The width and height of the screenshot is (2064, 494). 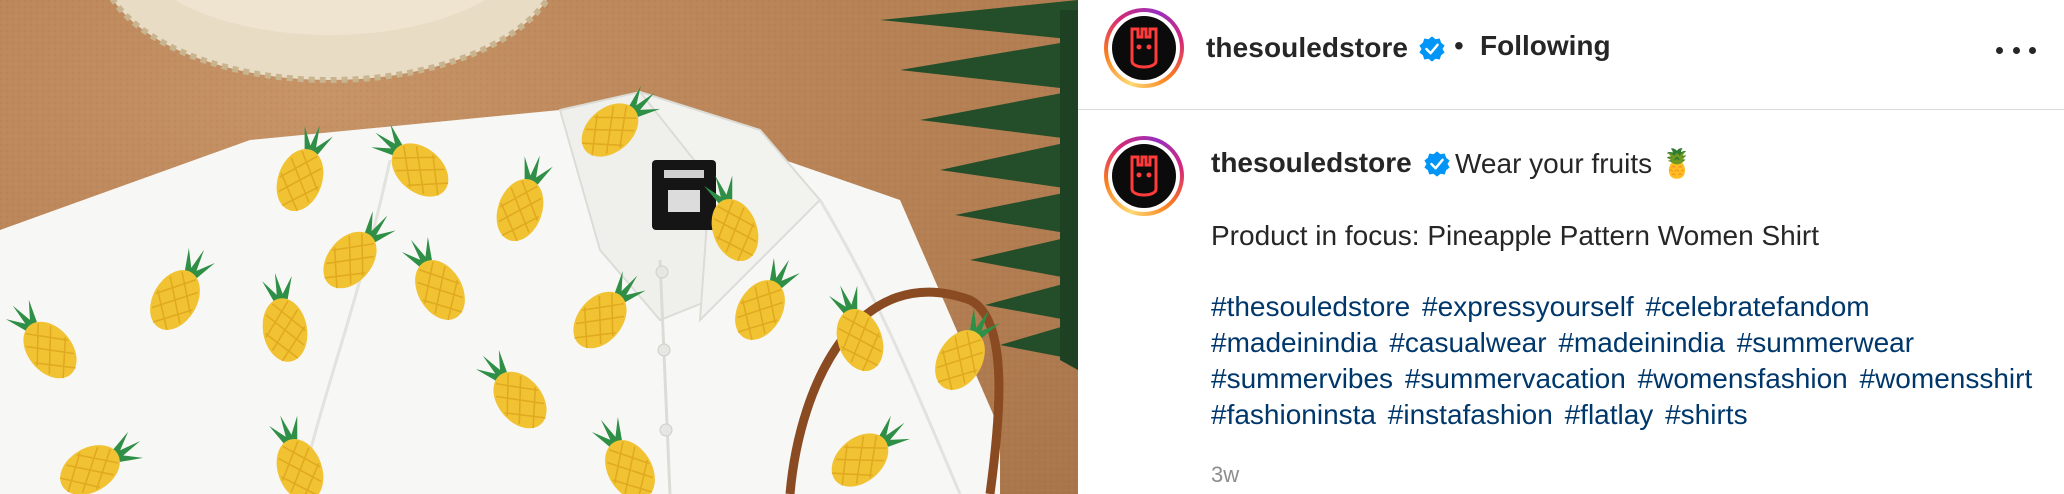 I want to click on more-horizontal-icon, so click(x=2016, y=50).